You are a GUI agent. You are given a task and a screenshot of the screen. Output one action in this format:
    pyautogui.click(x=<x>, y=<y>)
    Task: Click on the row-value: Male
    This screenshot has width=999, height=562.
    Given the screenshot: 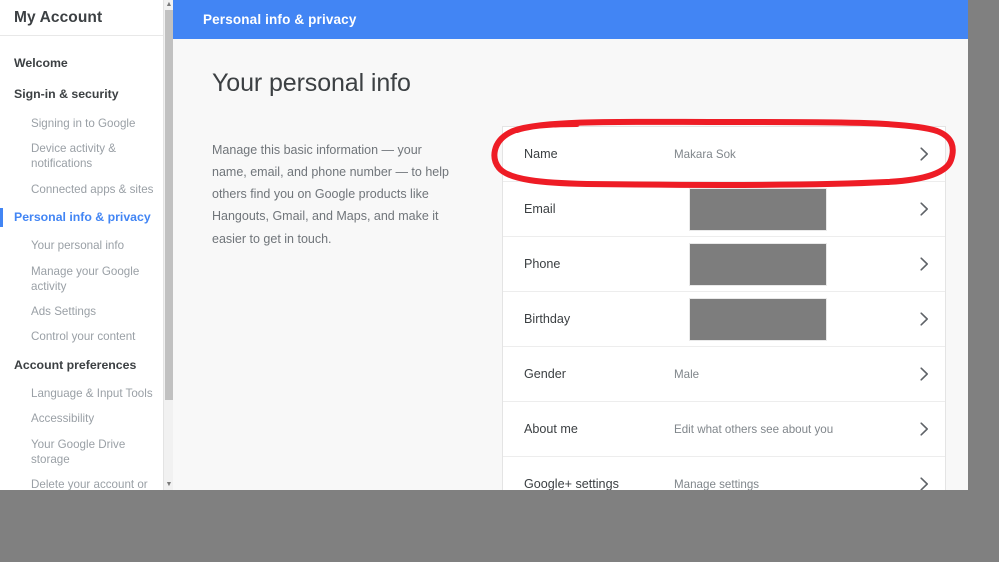 What is the action you would take?
    pyautogui.click(x=687, y=374)
    